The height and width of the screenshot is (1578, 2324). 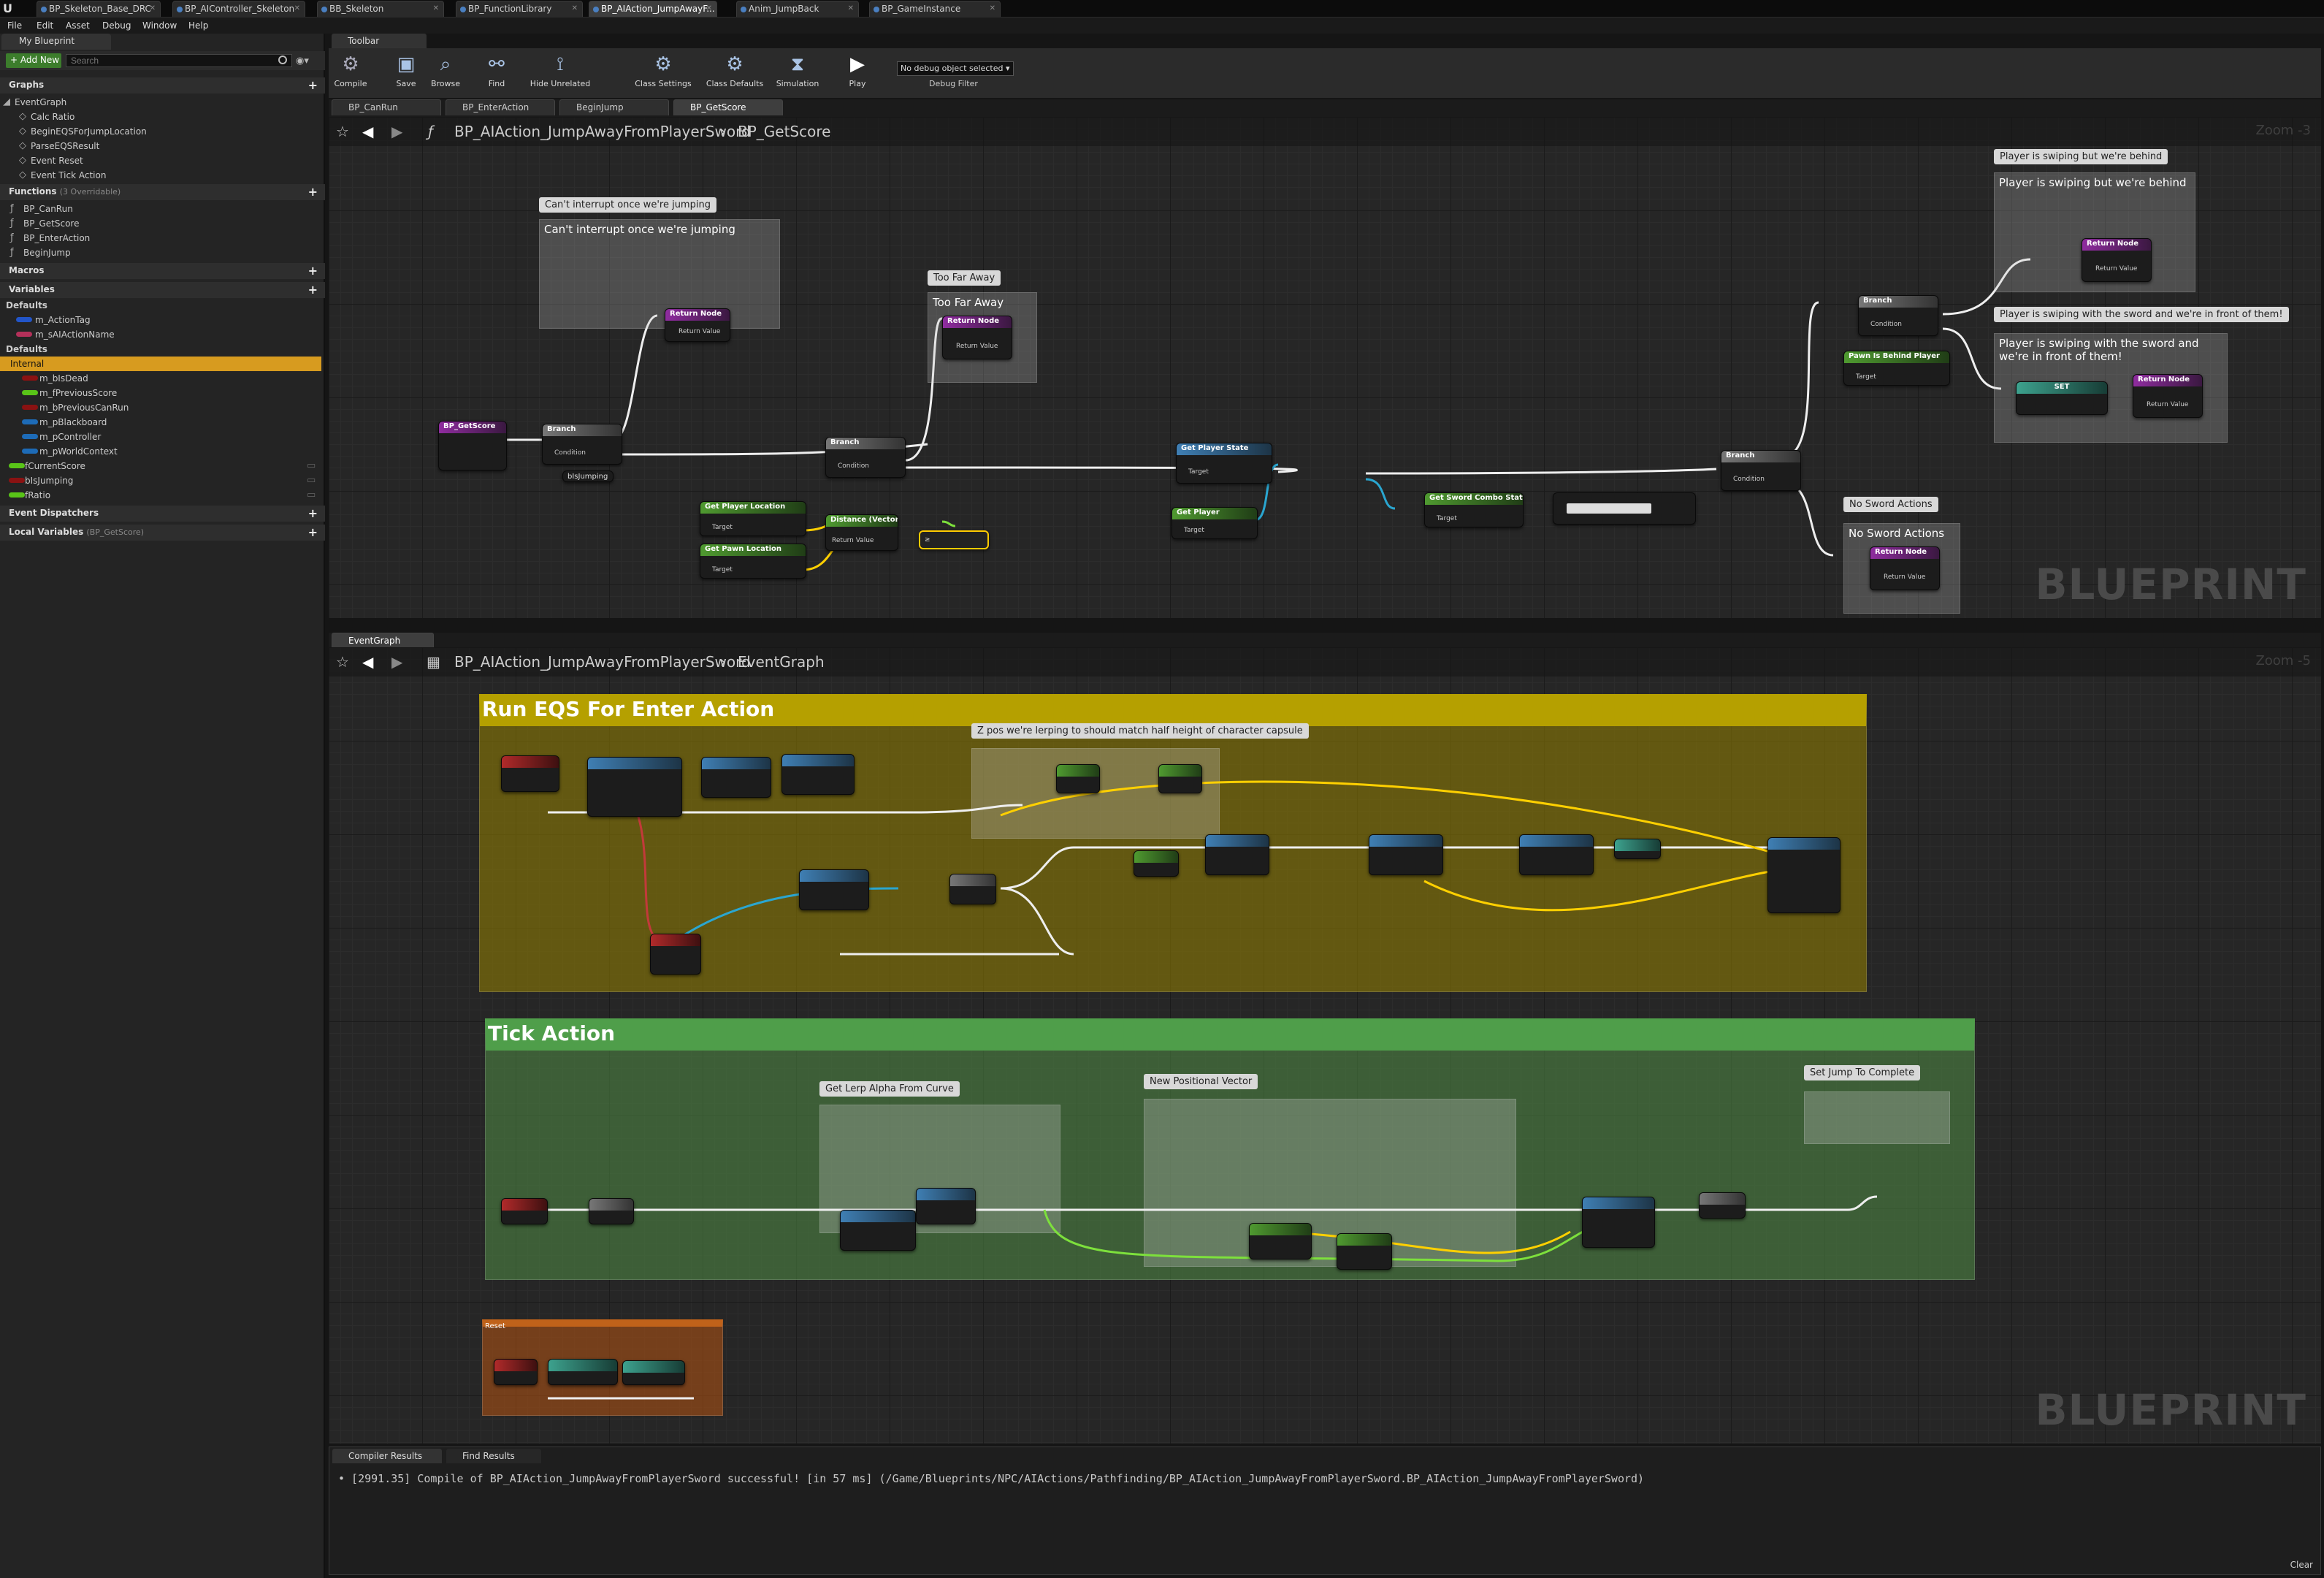 I want to click on get-player-location-node: Get Player Location Target, so click(x=753, y=518).